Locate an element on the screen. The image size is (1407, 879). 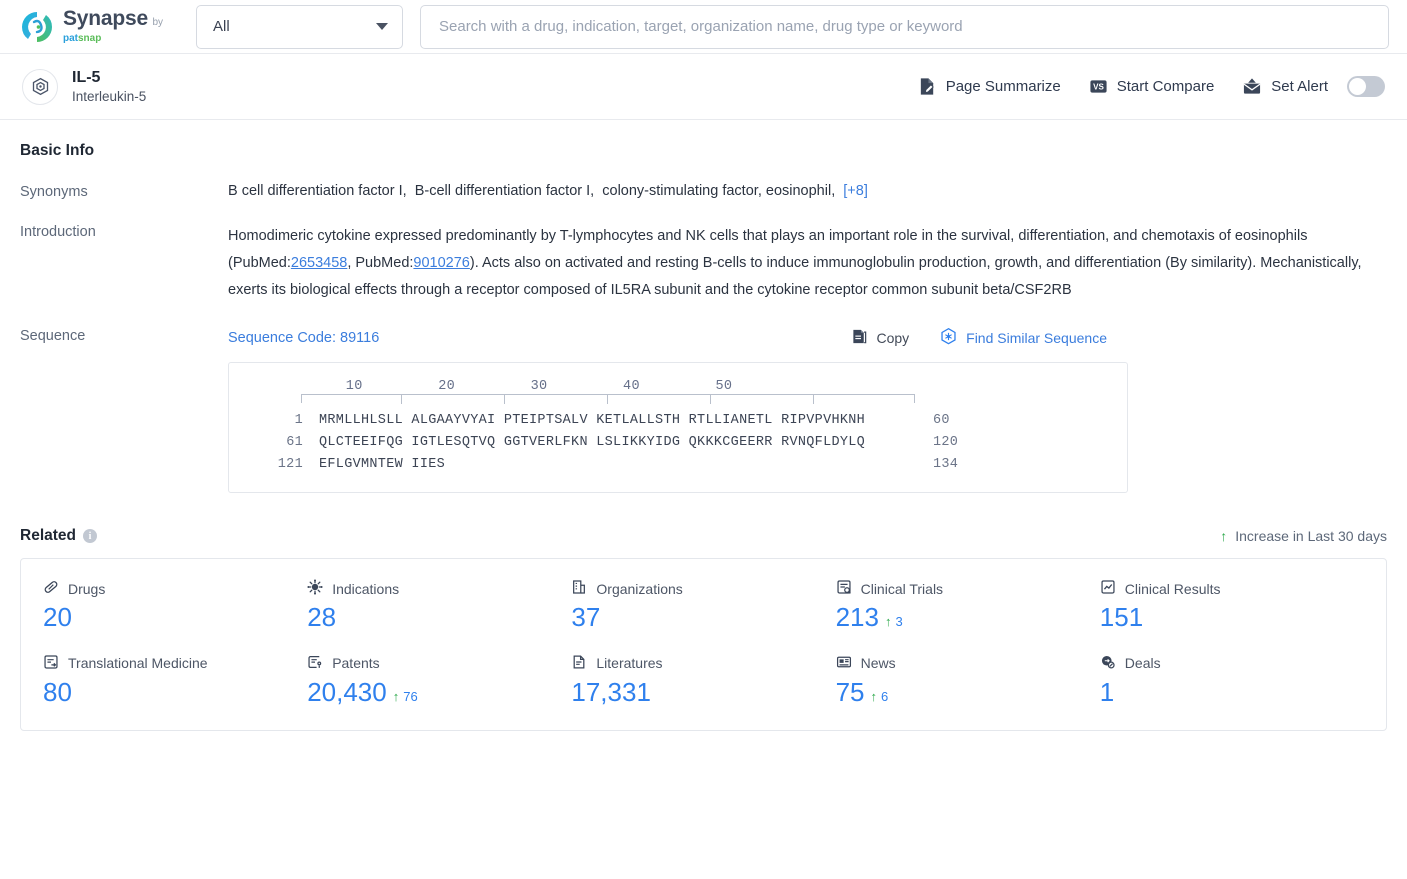
stat-label: Indications is located at coordinates (439, 588).